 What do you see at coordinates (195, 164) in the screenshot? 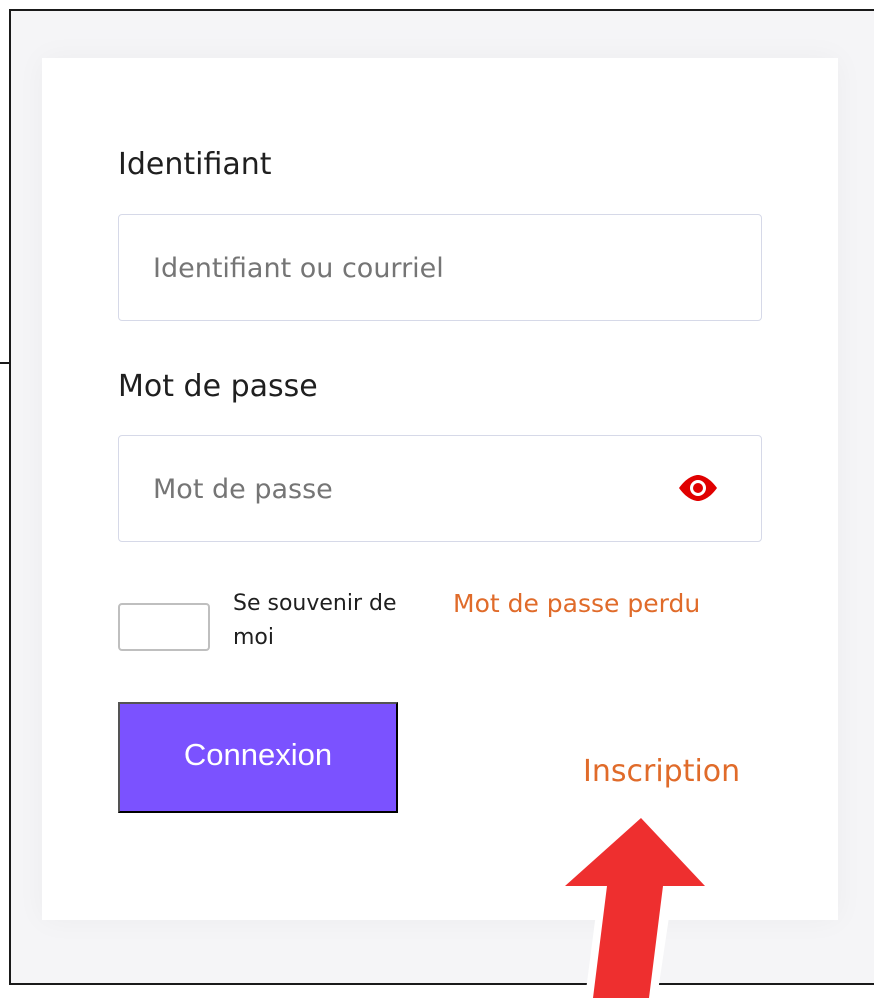
I see `username-label: Identifiant` at bounding box center [195, 164].